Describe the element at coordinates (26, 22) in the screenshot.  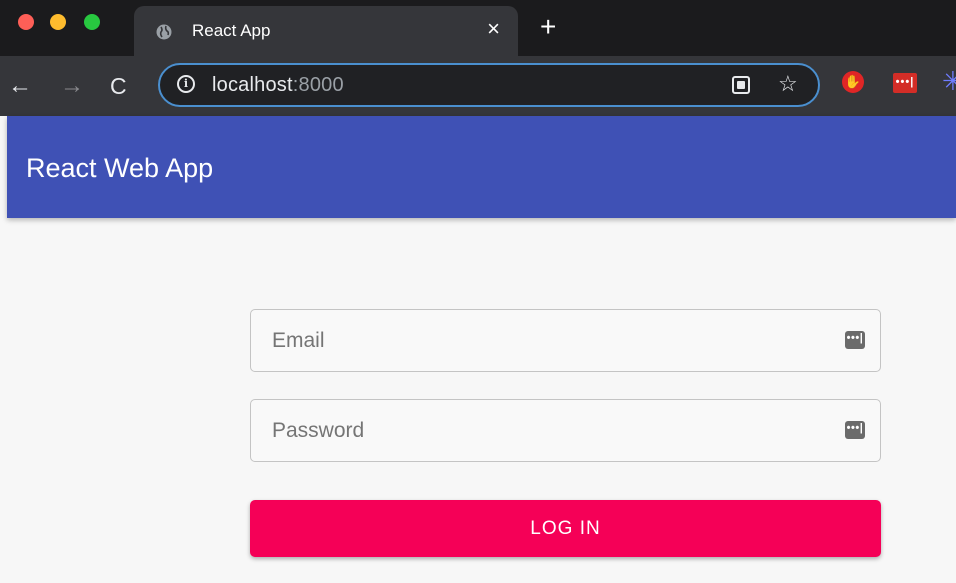
I see `close-window-button` at that location.